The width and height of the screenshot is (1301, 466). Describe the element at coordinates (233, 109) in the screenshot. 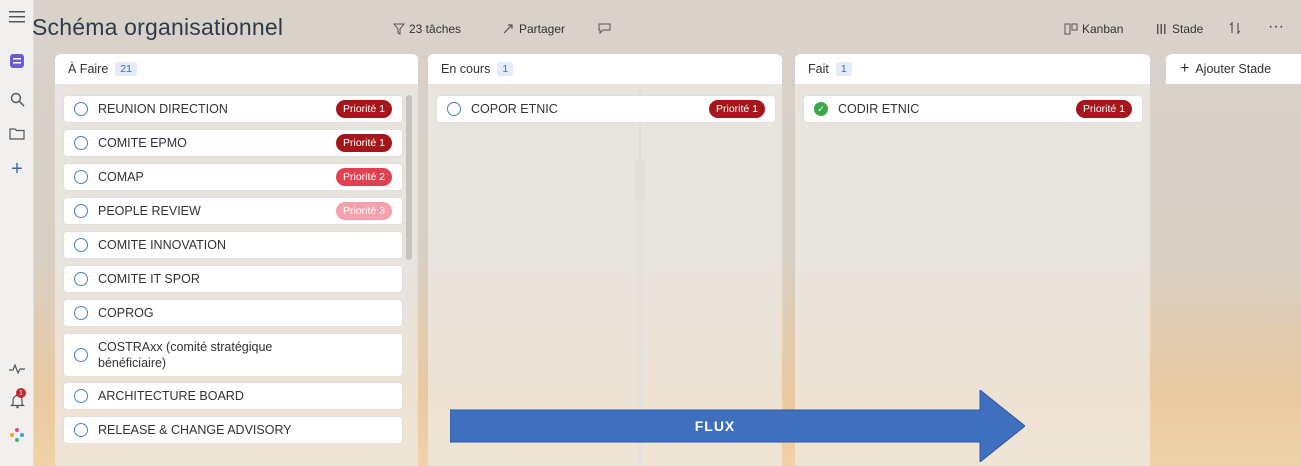

I see `task-card: REUNION DIRECTION Priorité 1` at that location.